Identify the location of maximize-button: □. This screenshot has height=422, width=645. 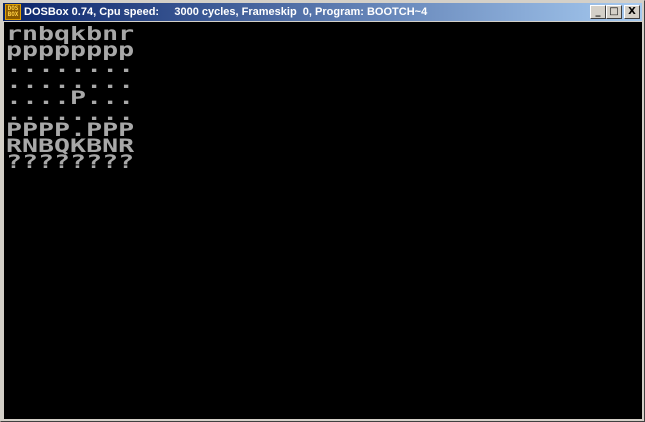
(614, 12).